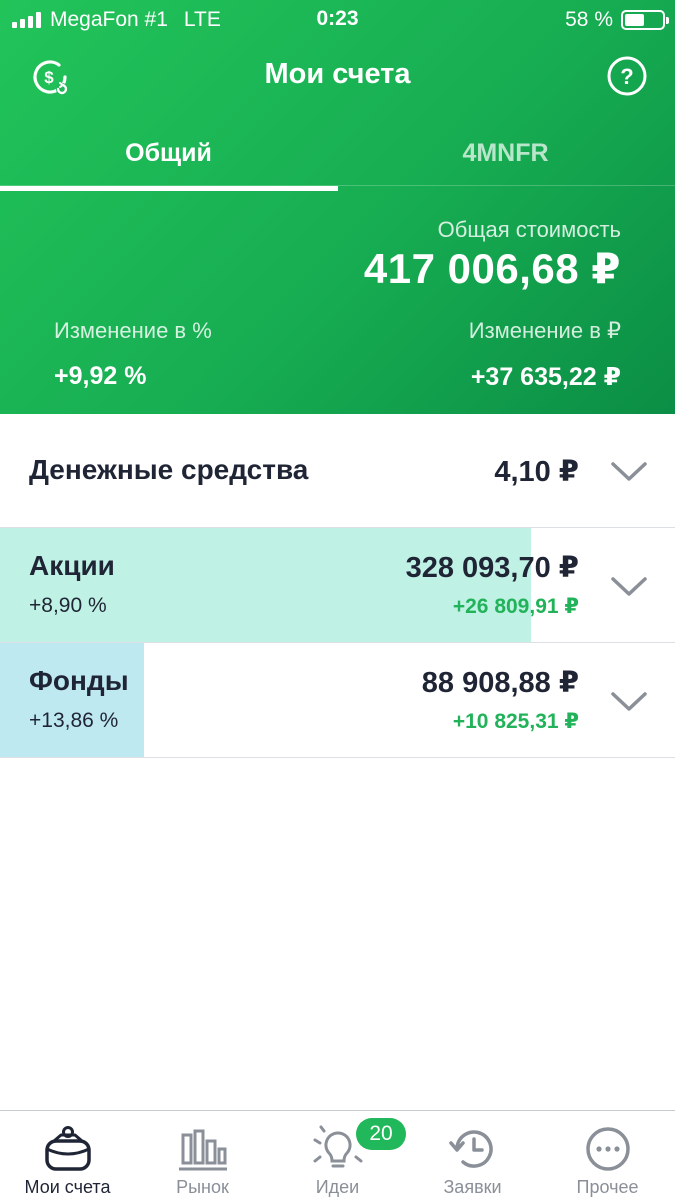  I want to click on change-rub-label: Изменение в ₽, so click(544, 330).